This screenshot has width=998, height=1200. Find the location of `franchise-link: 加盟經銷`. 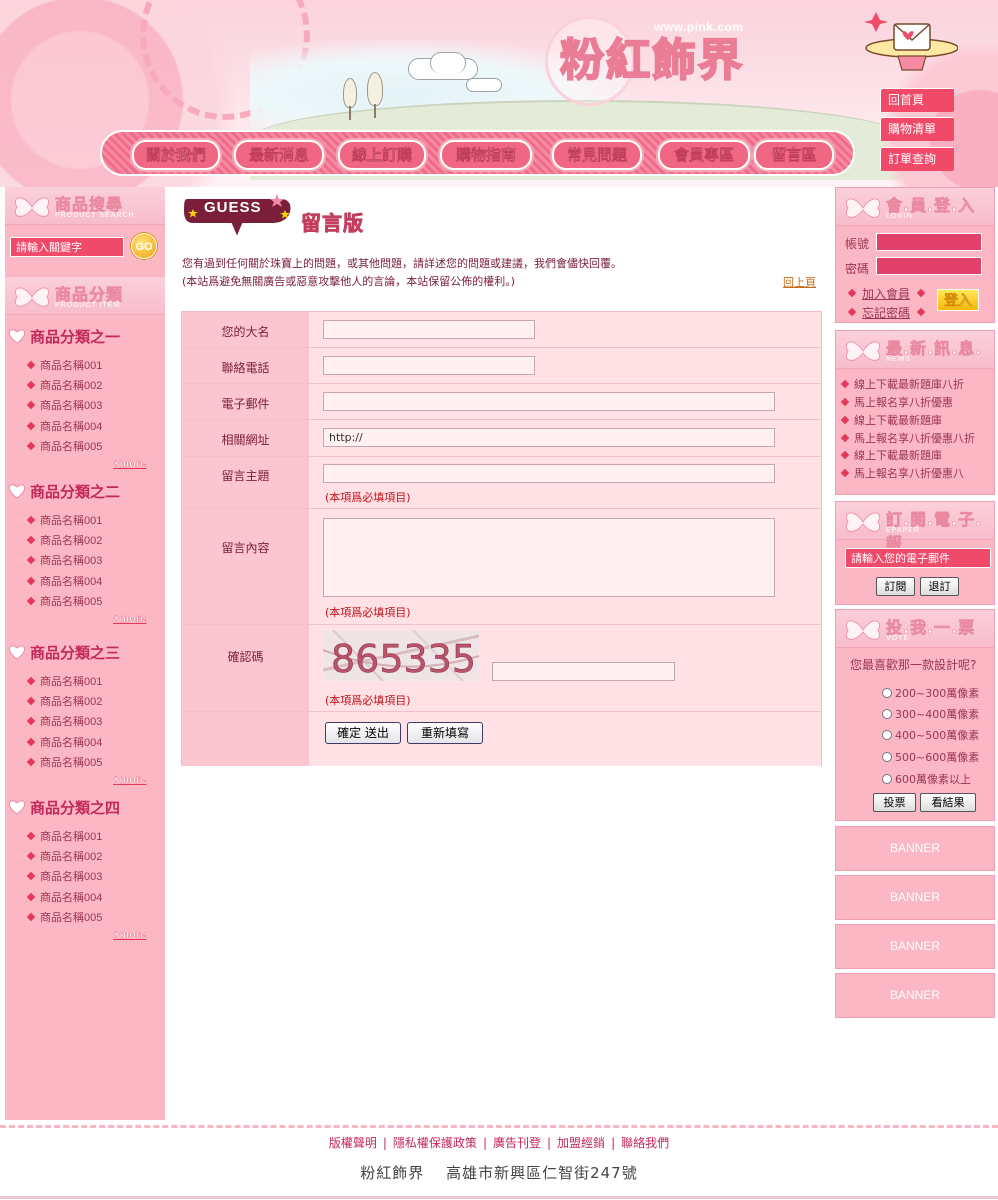

franchise-link: 加盟經銷 is located at coordinates (581, 1143).